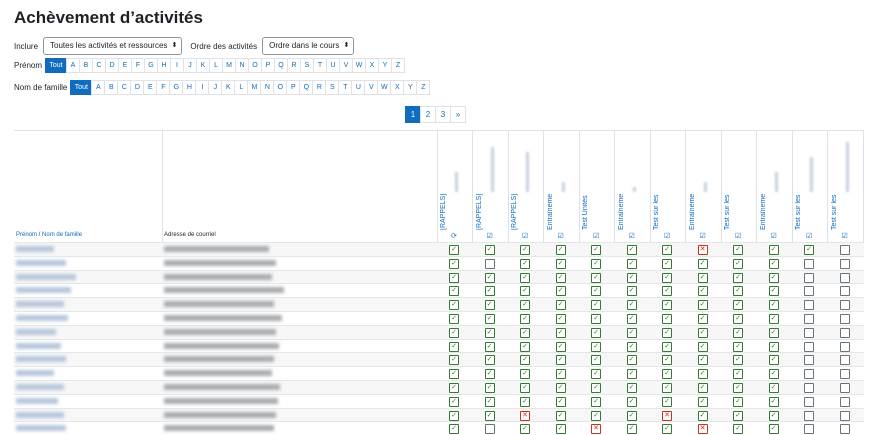  I want to click on lastname-letter: V, so click(371, 87).